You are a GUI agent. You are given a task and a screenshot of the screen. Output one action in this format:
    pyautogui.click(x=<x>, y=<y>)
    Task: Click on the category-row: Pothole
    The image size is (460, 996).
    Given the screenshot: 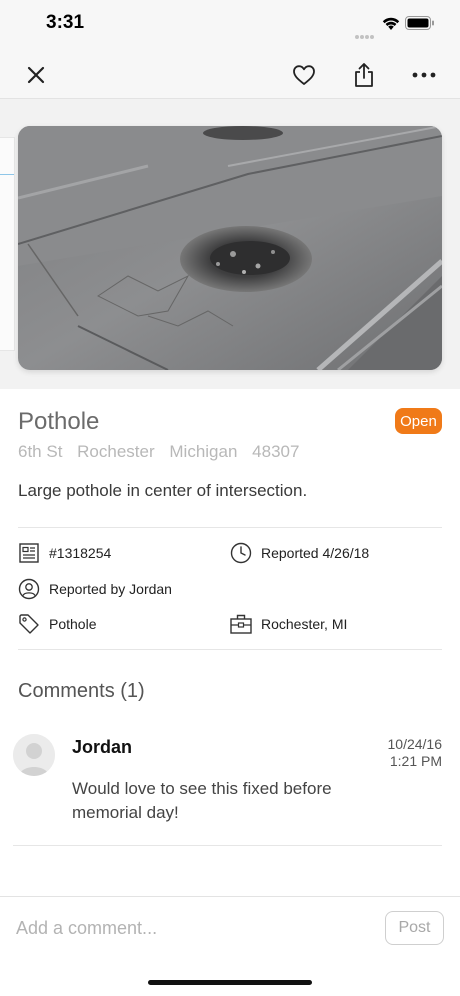 What is the action you would take?
    pyautogui.click(x=57, y=624)
    